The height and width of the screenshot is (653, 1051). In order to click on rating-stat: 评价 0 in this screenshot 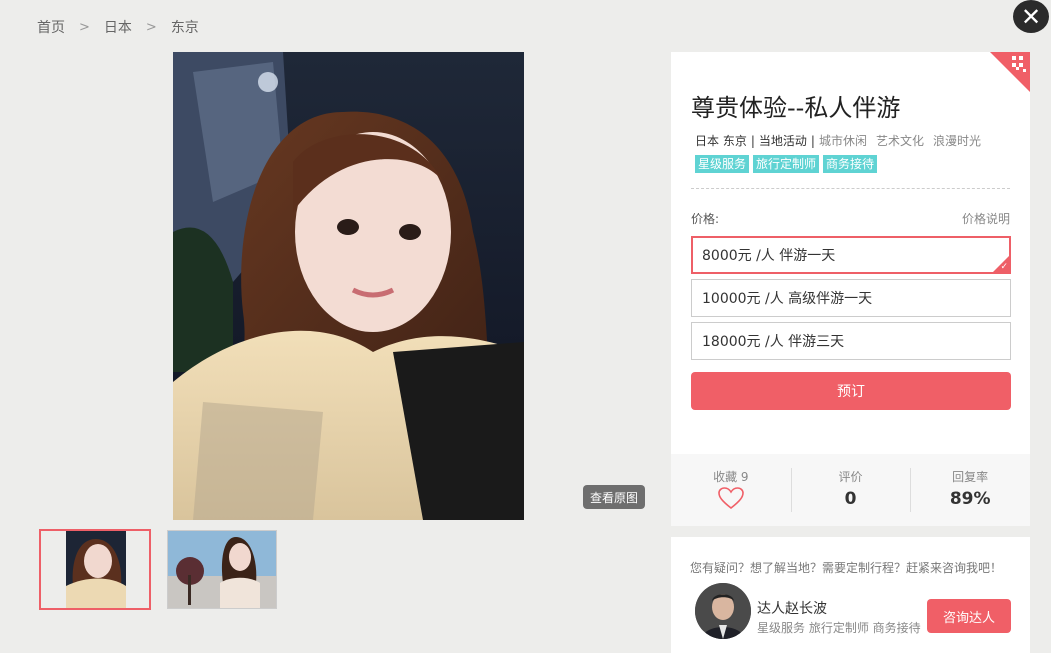, I will do `click(850, 490)`.